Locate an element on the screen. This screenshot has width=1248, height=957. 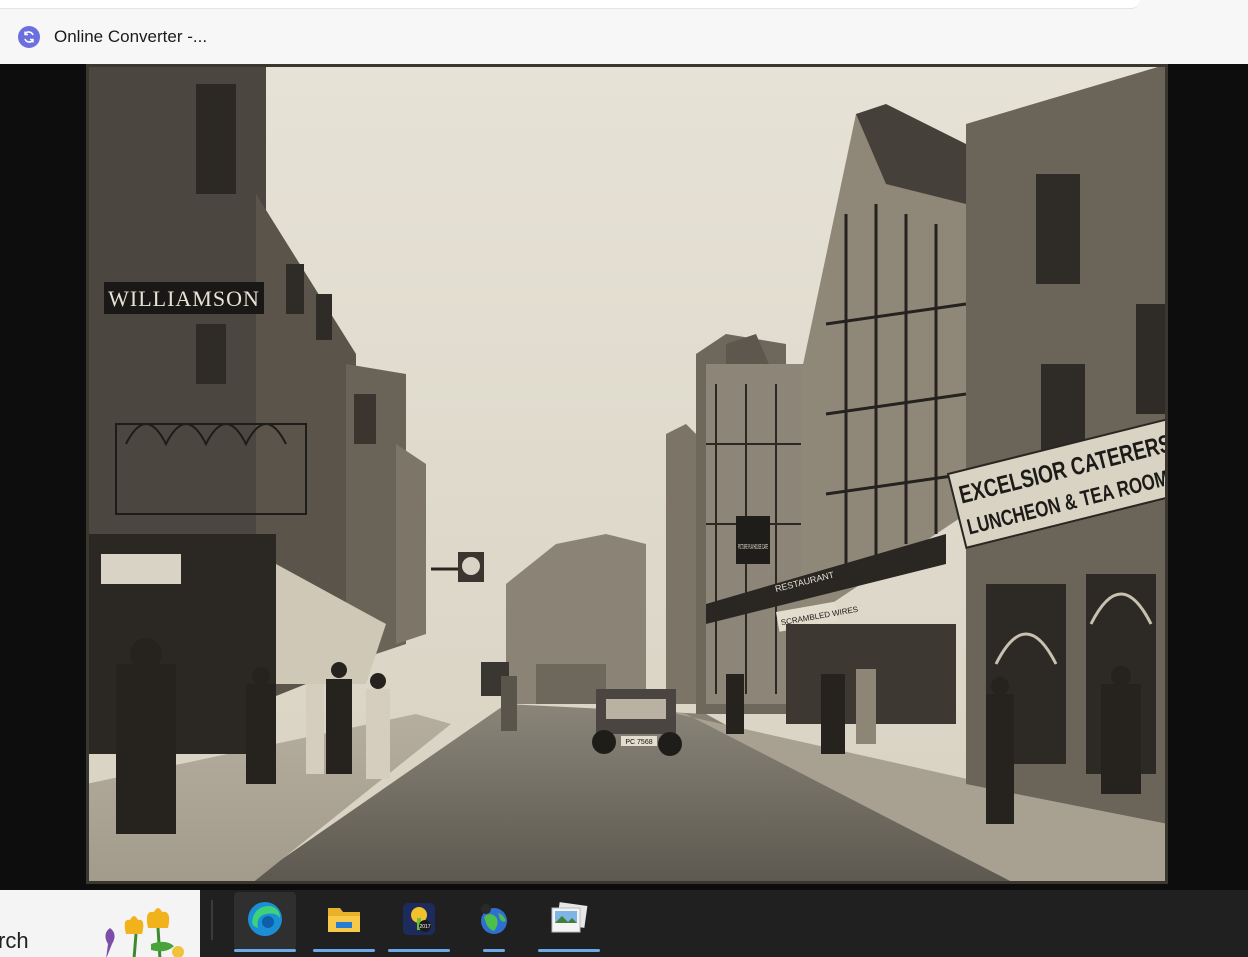
folder-icon is located at coordinates (344, 921).